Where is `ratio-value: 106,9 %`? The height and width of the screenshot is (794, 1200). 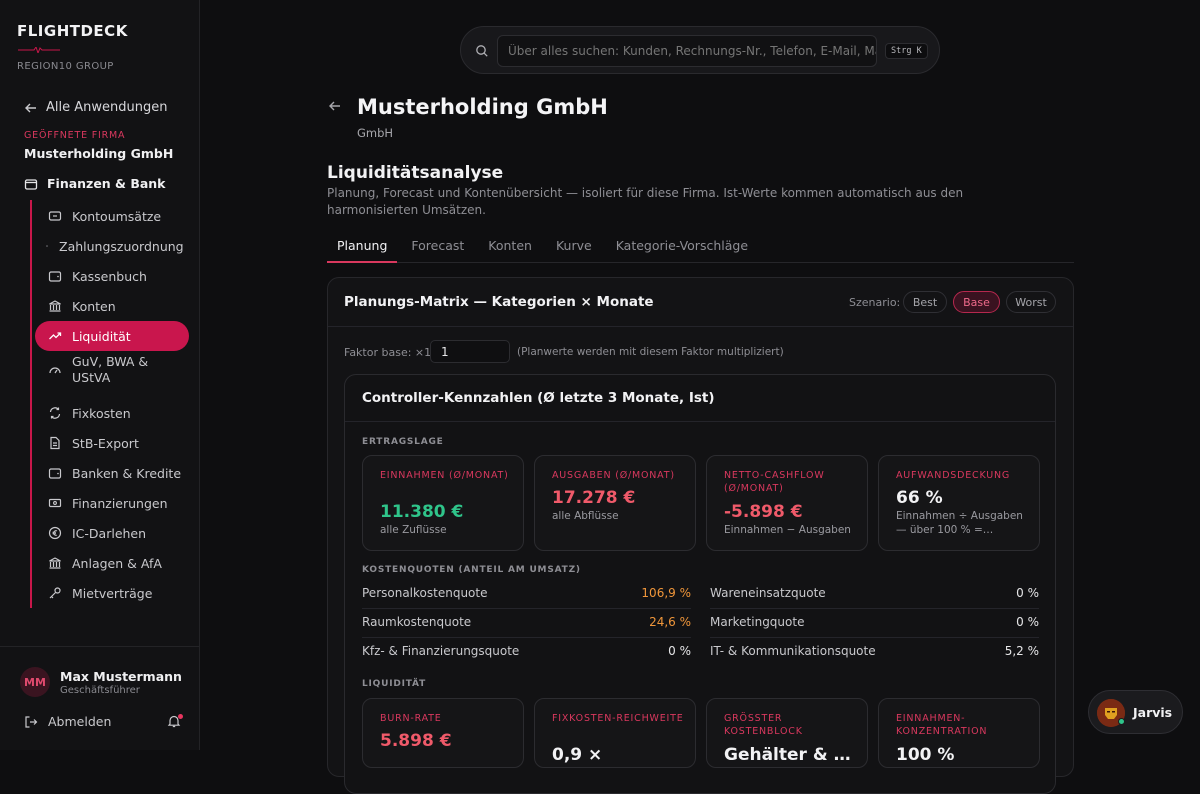 ratio-value: 106,9 % is located at coordinates (666, 593).